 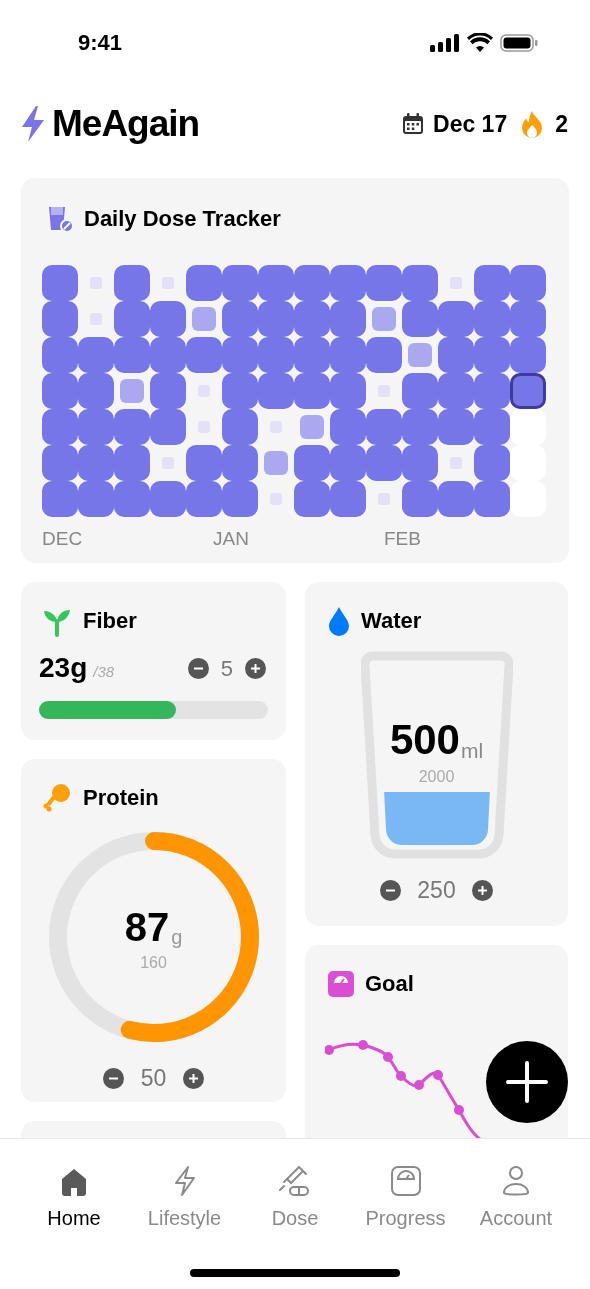 What do you see at coordinates (516, 1198) in the screenshot?
I see `tab: Account` at bounding box center [516, 1198].